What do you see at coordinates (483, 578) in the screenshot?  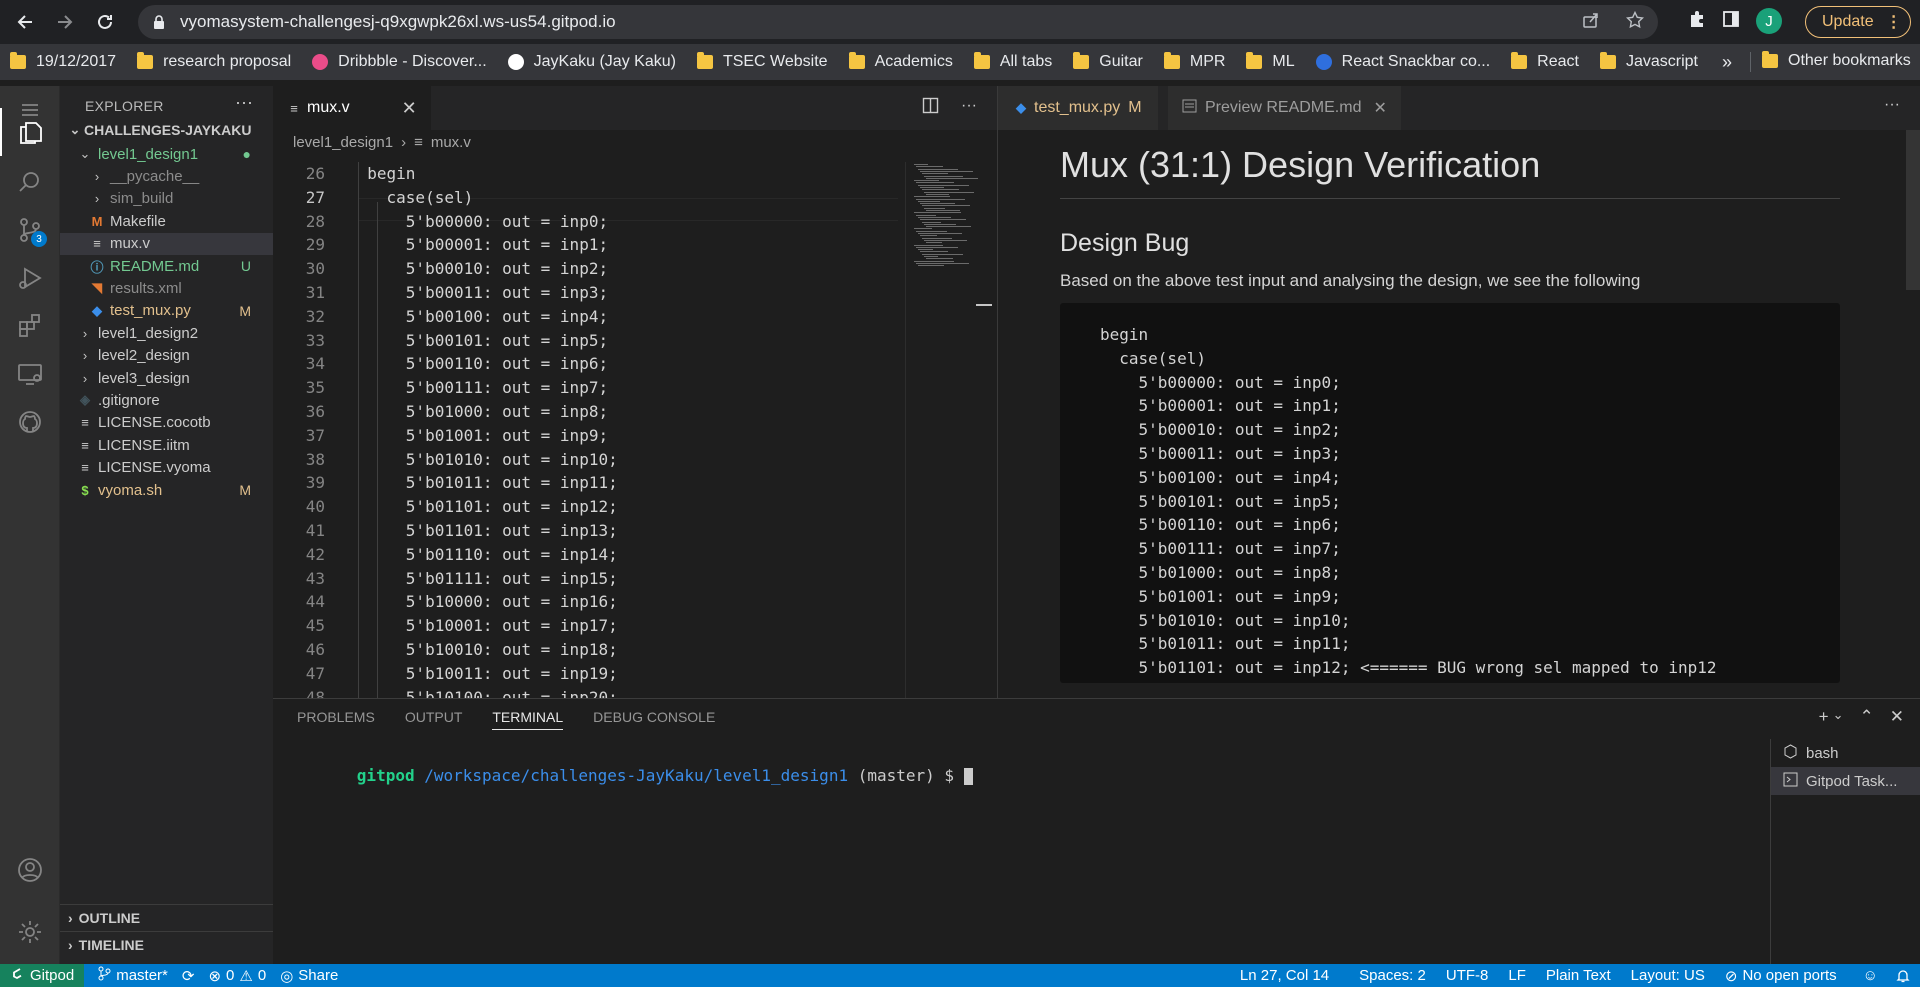 I see `code-line: 5'b01111: out = inp15;` at bounding box center [483, 578].